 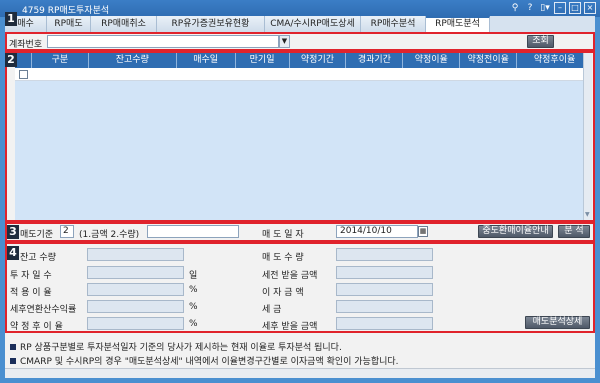 I want to click on close-icon: ×, so click(x=590, y=8).